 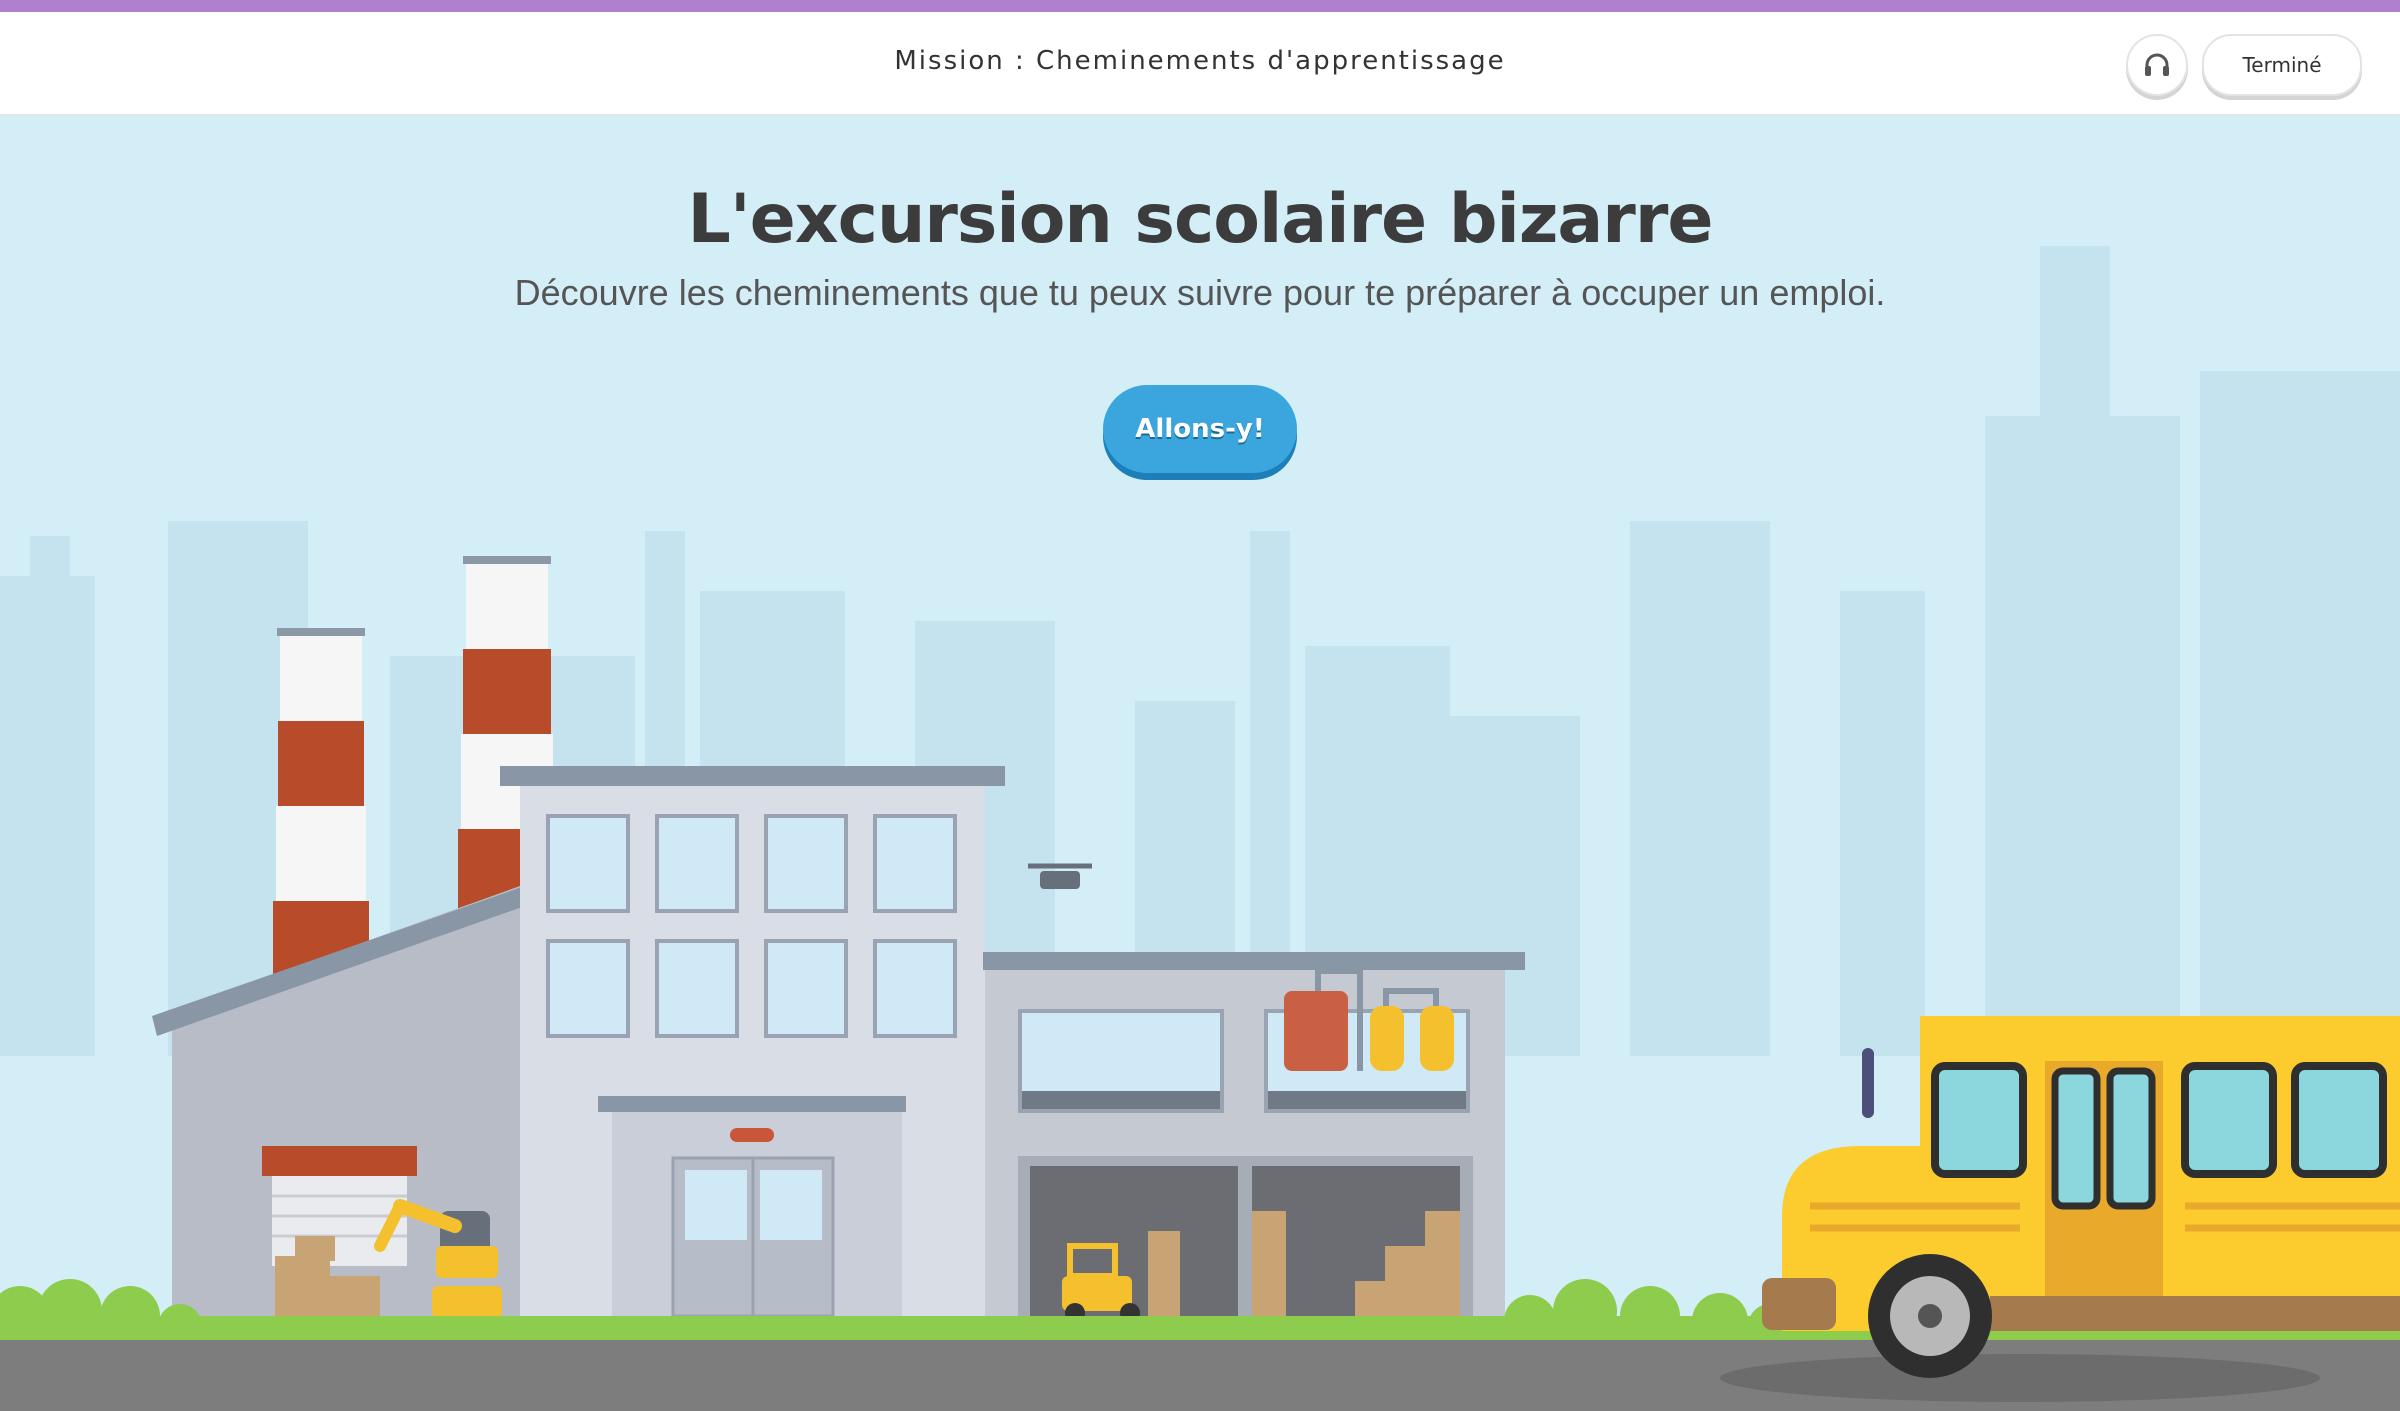 I want to click on audio-button, so click(x=2157, y=65).